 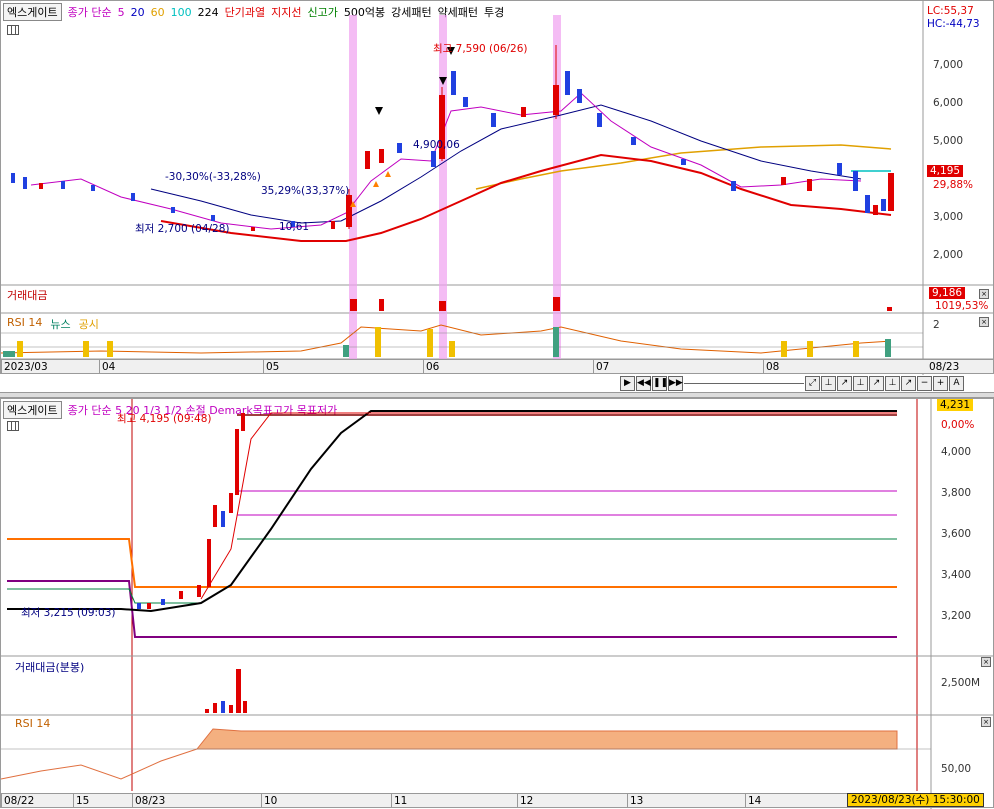 What do you see at coordinates (271, 367) in the screenshot?
I see `date-label-05: 05` at bounding box center [271, 367].